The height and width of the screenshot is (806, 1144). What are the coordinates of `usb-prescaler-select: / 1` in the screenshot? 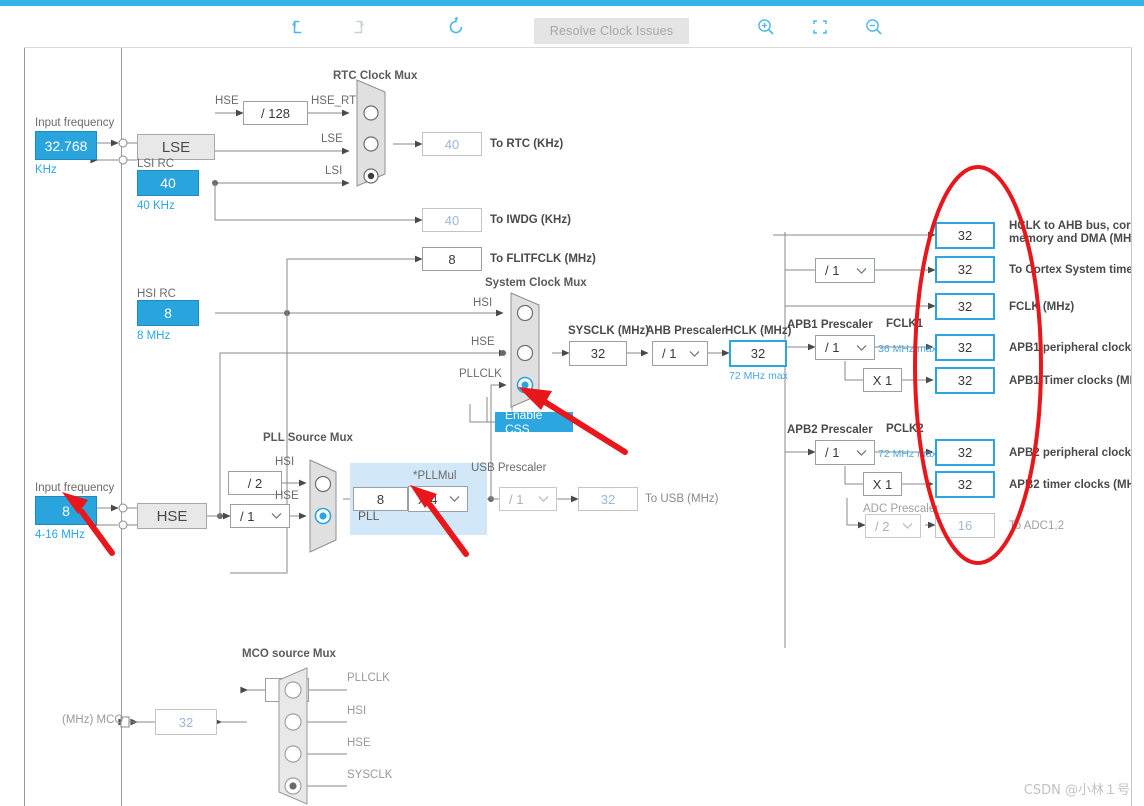 It's located at (528, 499).